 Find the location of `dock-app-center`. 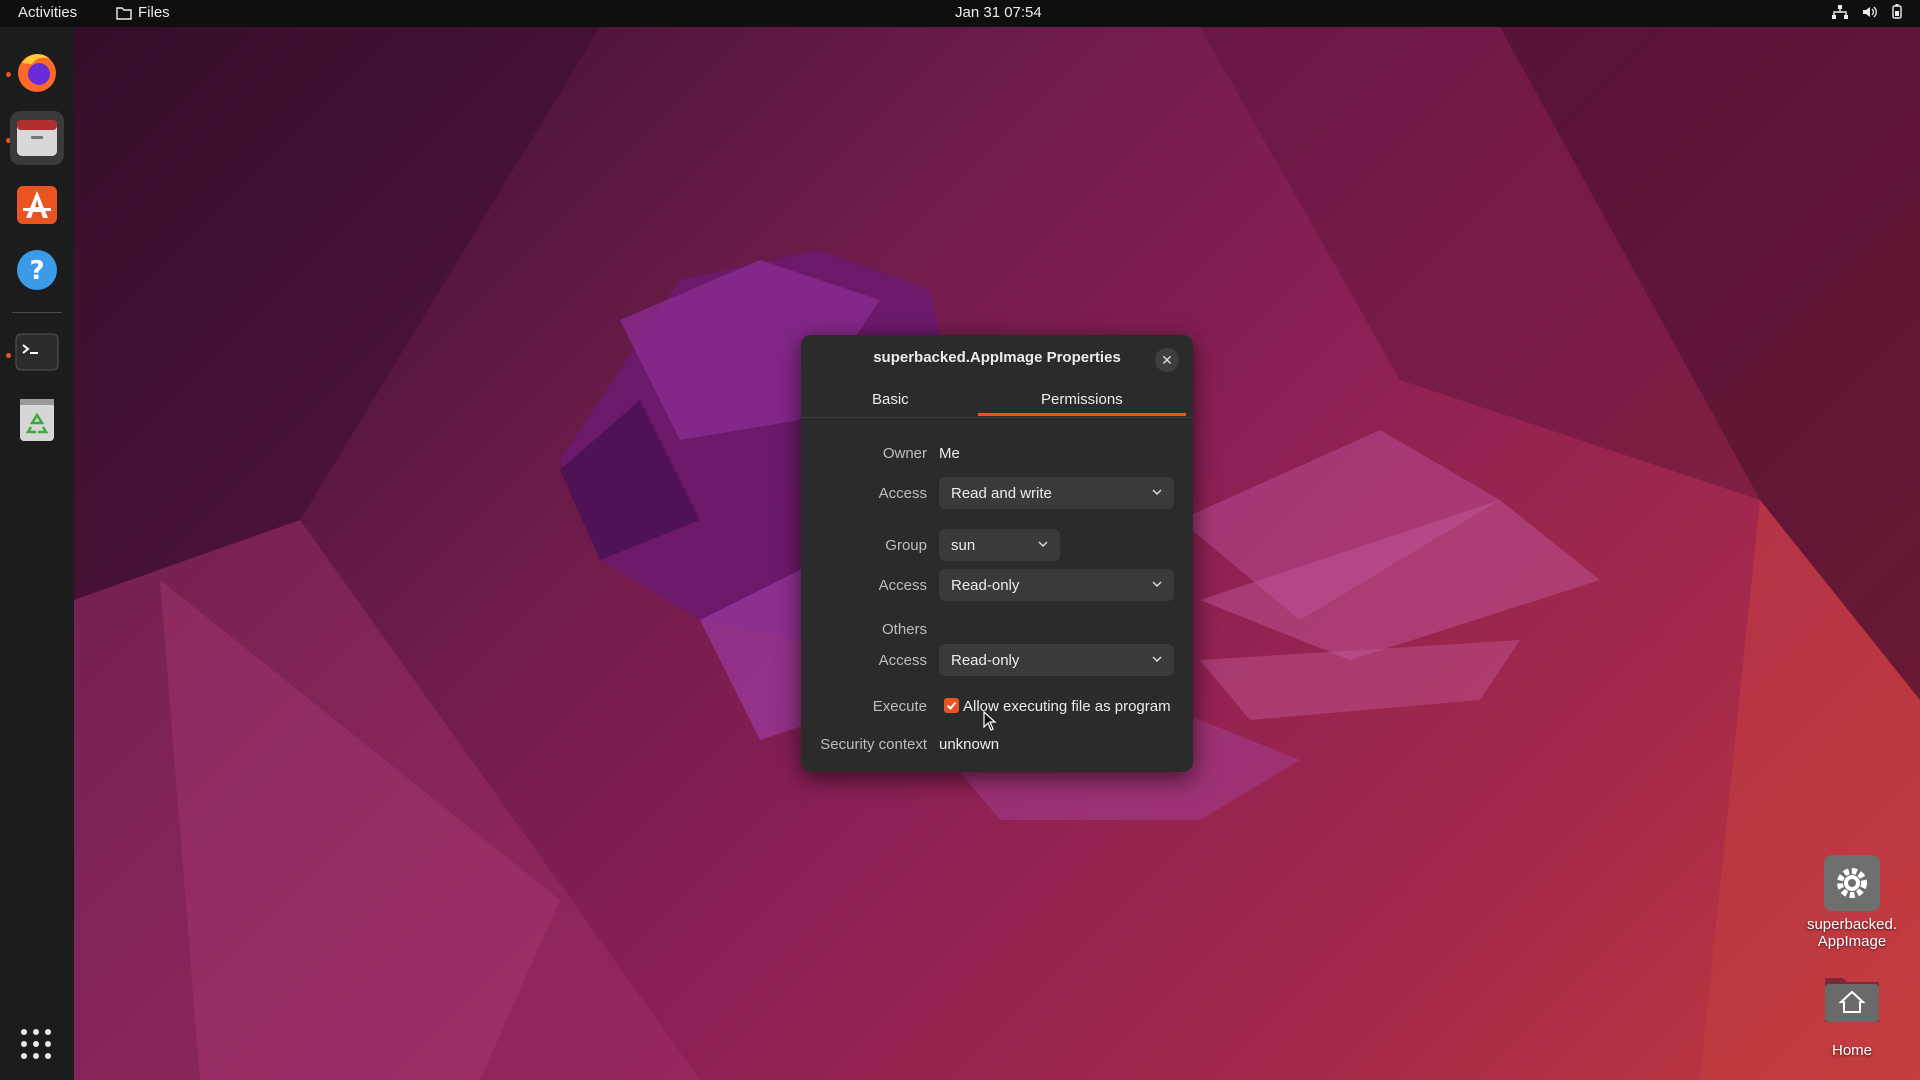

dock-app-center is located at coordinates (37, 204).